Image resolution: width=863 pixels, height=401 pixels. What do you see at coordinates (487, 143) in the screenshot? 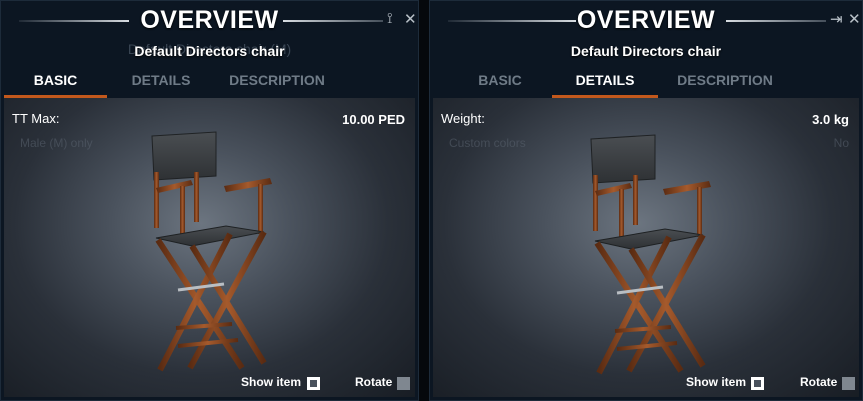
I see `faded-label: Custom colors` at bounding box center [487, 143].